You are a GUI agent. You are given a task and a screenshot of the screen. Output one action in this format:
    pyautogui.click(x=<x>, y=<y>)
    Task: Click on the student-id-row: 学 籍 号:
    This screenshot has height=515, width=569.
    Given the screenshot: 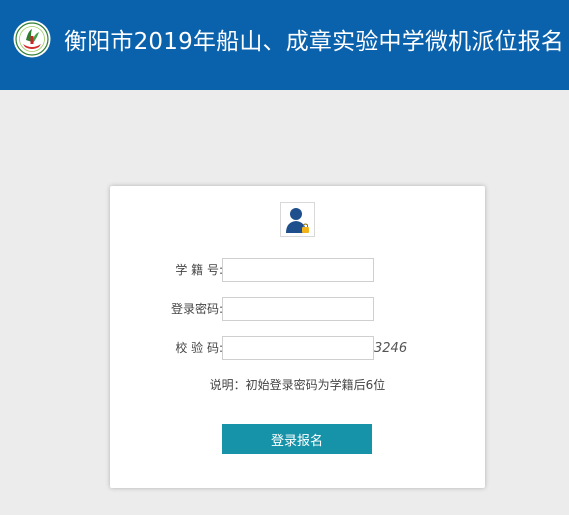 What is the action you would take?
    pyautogui.click(x=297, y=270)
    